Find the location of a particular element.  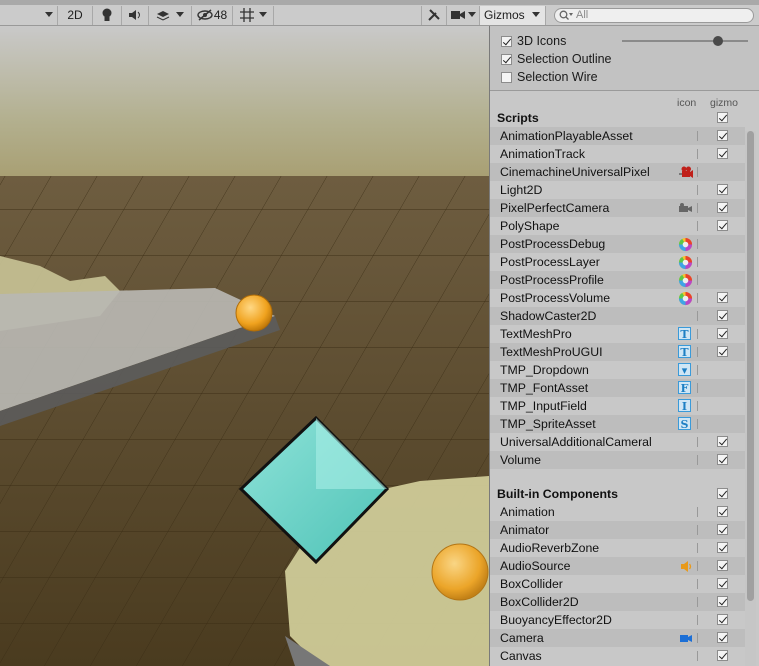

gizmo-row: CinemachineUniversalPixel is located at coordinates (617, 172).